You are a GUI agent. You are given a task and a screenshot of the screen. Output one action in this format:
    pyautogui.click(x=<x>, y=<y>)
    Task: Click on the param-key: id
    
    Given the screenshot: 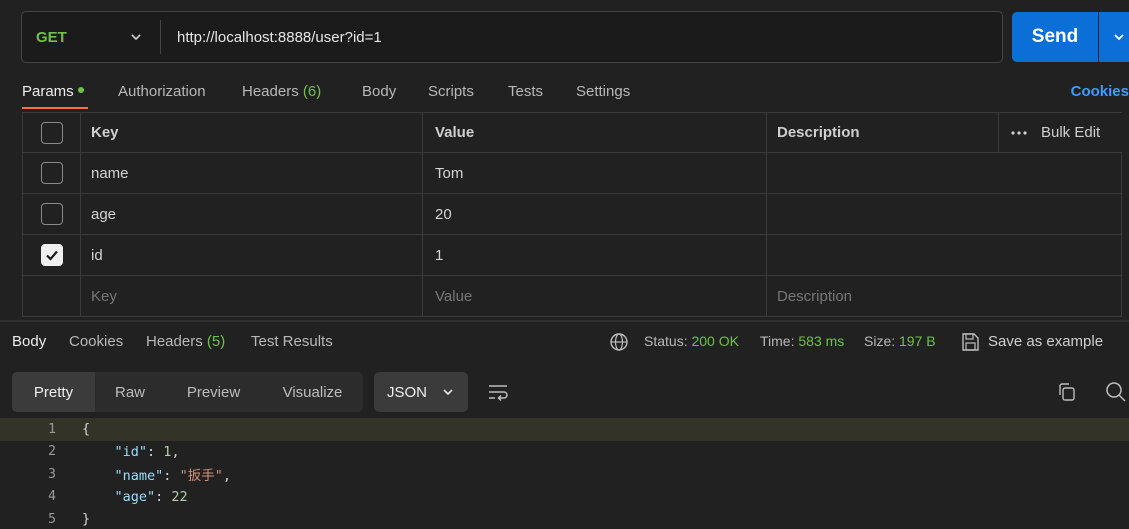 What is the action you would take?
    pyautogui.click(x=252, y=255)
    